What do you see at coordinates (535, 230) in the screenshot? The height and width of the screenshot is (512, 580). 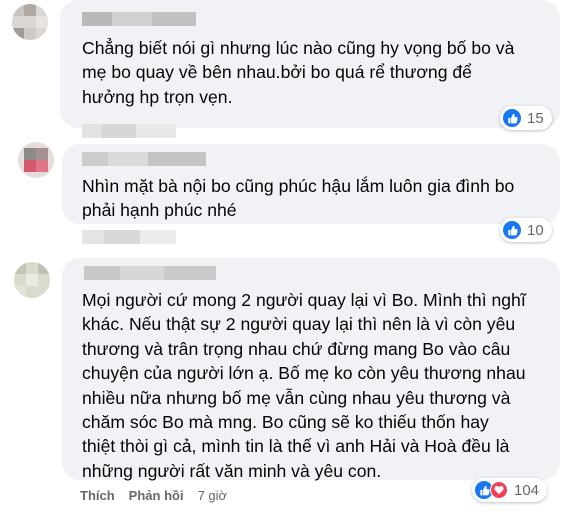 I see `reaction-count: 10` at bounding box center [535, 230].